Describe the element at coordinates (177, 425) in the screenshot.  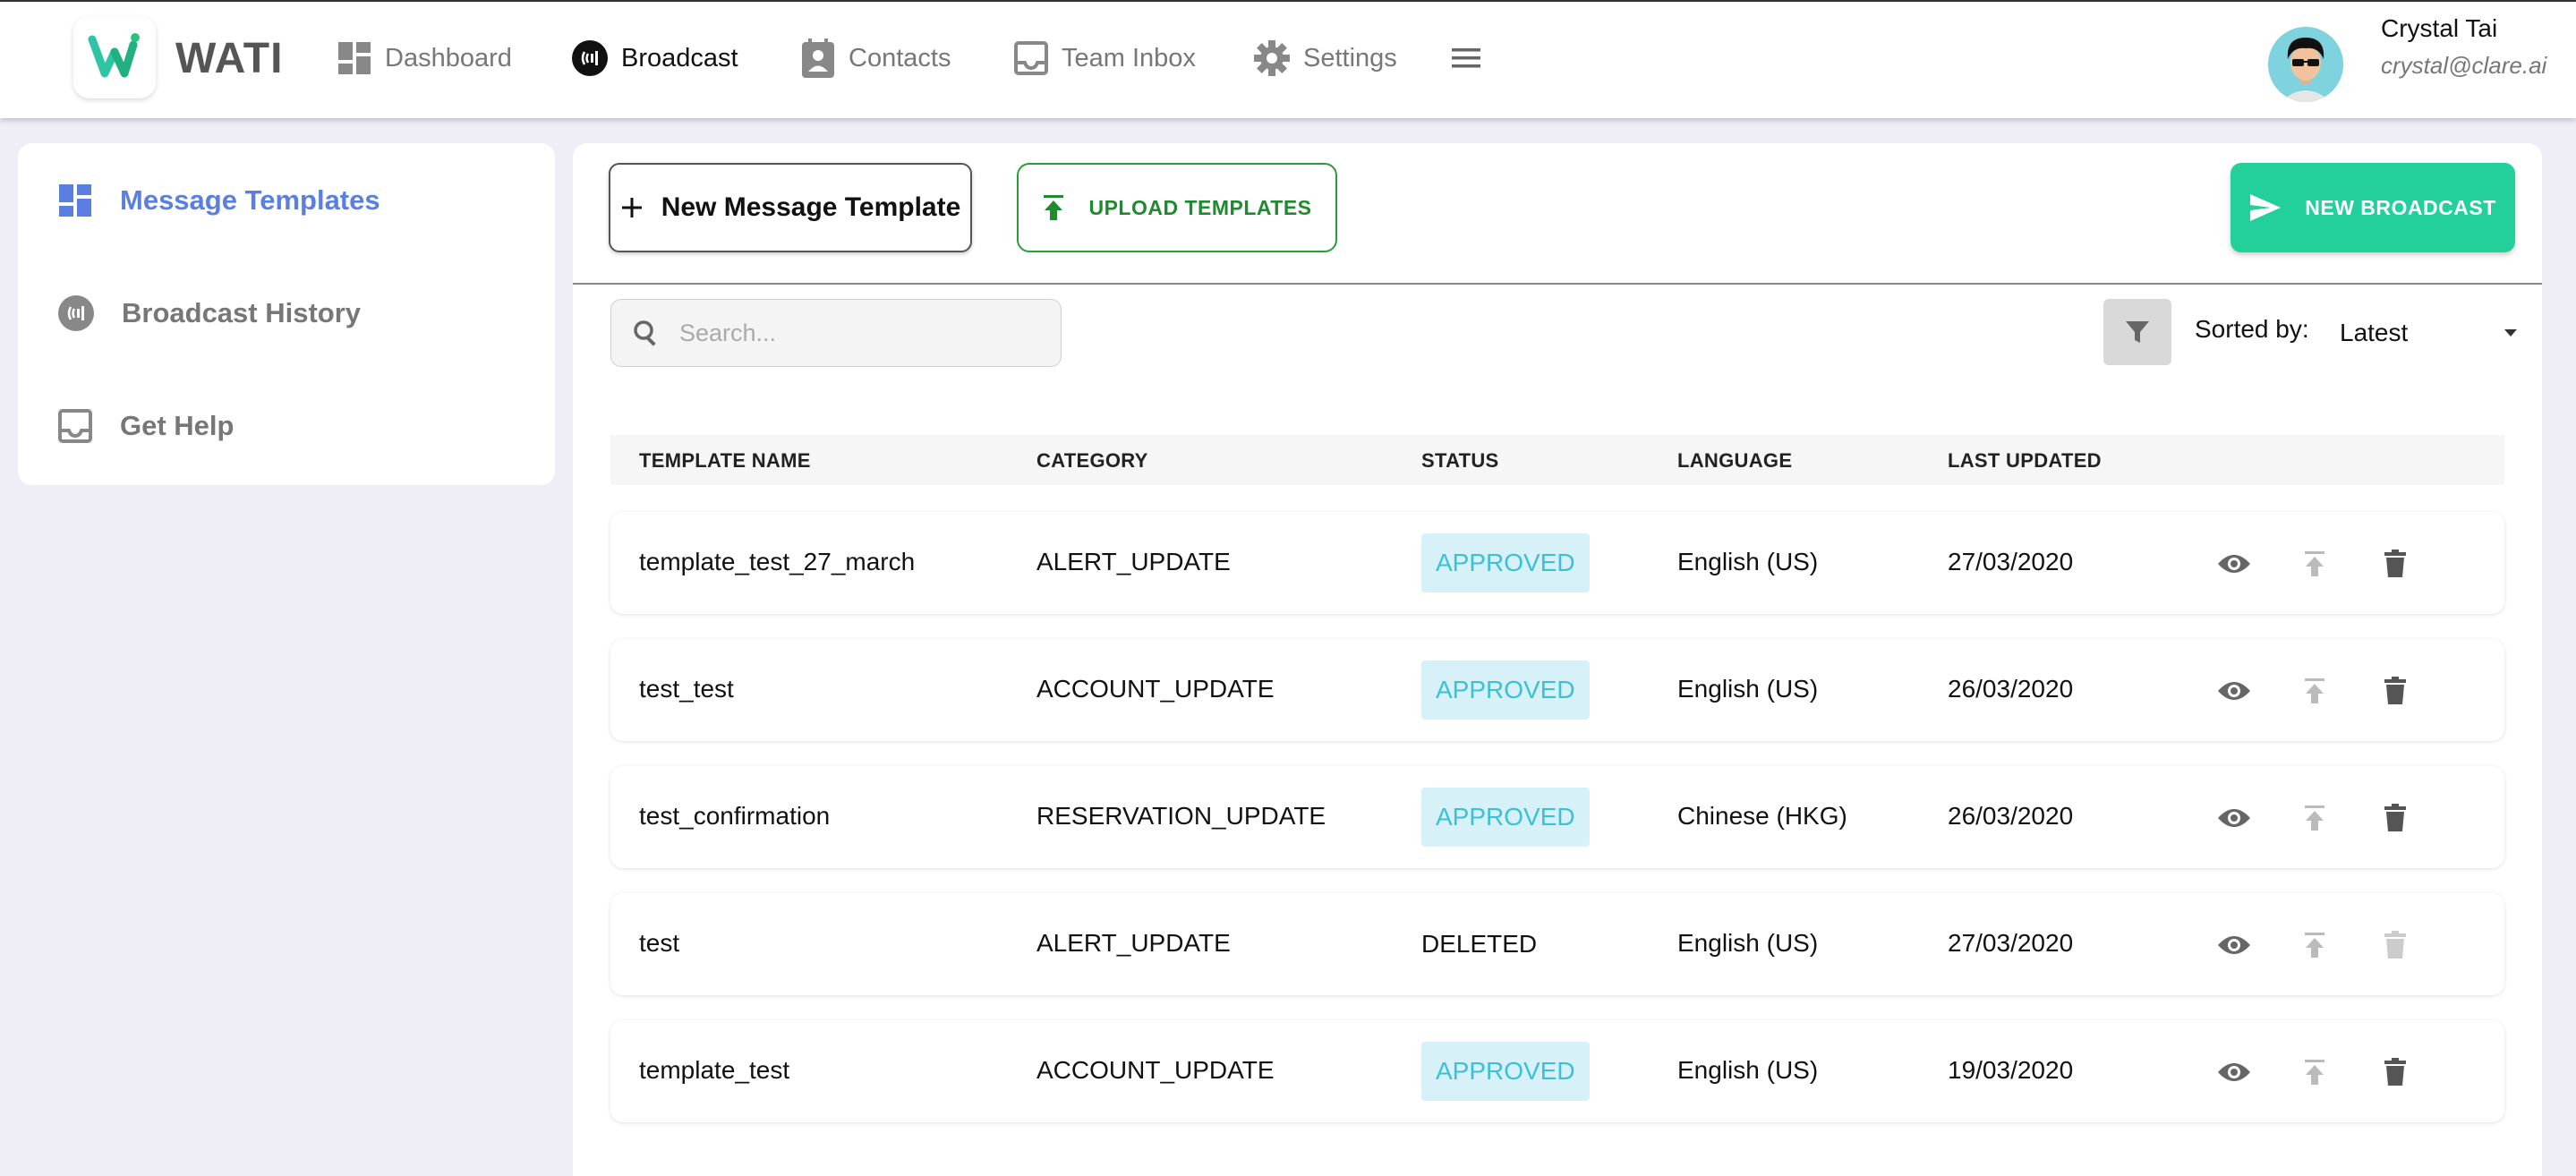
I see `sidebar-item-label: Get Help` at that location.